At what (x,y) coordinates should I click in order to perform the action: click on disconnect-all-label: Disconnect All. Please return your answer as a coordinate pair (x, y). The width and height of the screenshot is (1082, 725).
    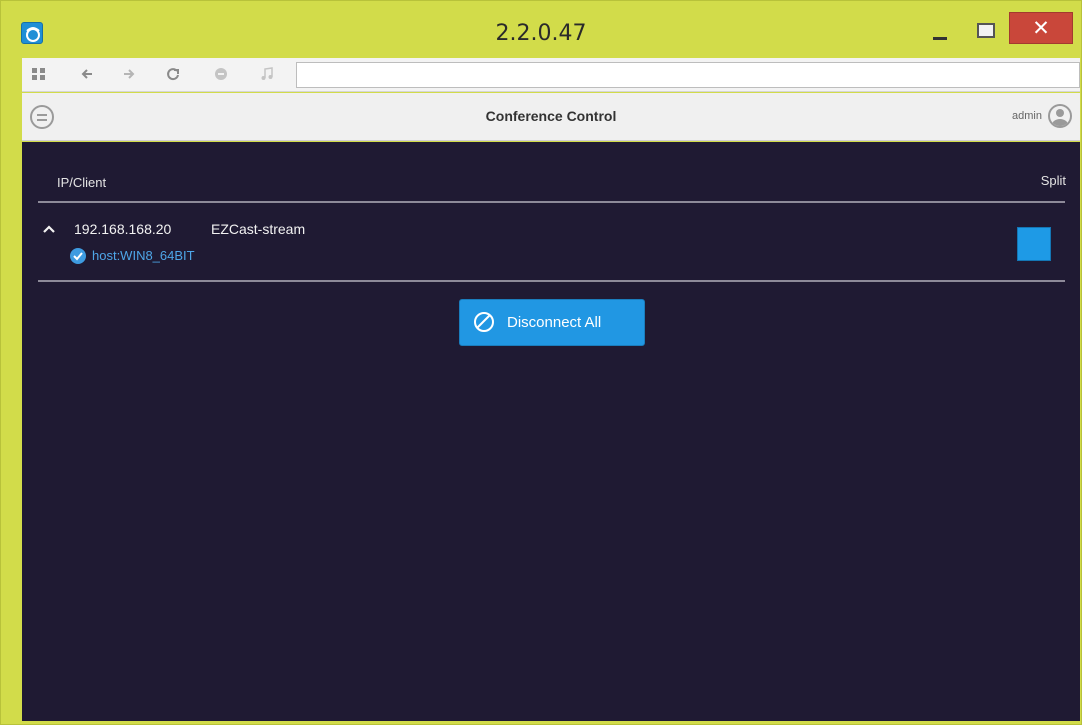
    Looking at the image, I should click on (554, 322).